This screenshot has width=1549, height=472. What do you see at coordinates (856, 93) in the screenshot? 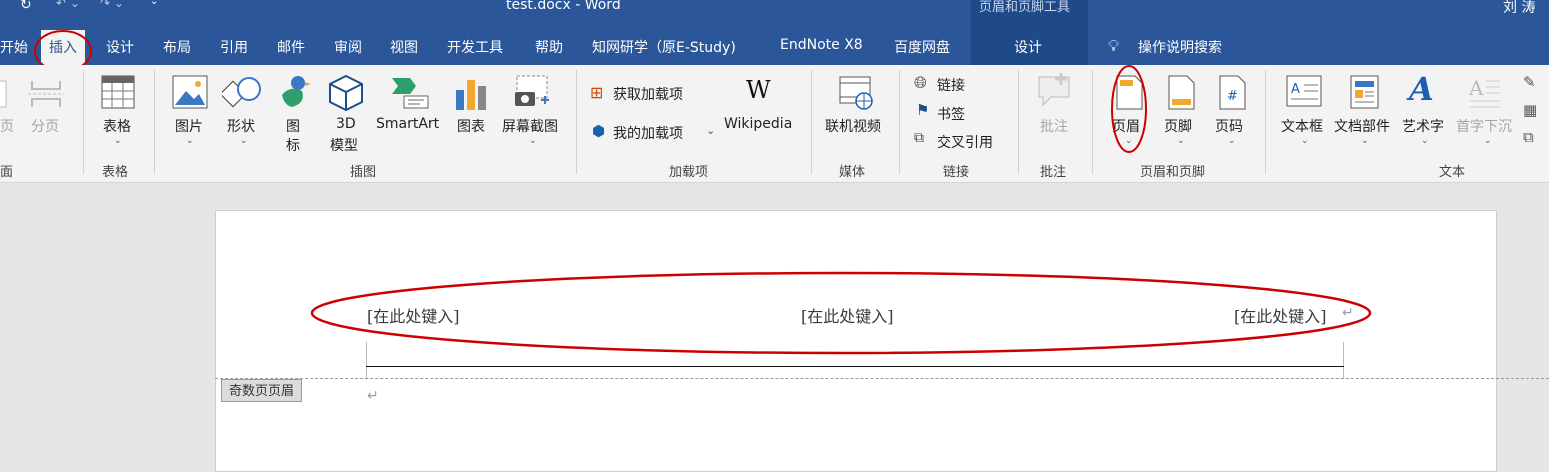
I see `online-video-icon` at bounding box center [856, 93].